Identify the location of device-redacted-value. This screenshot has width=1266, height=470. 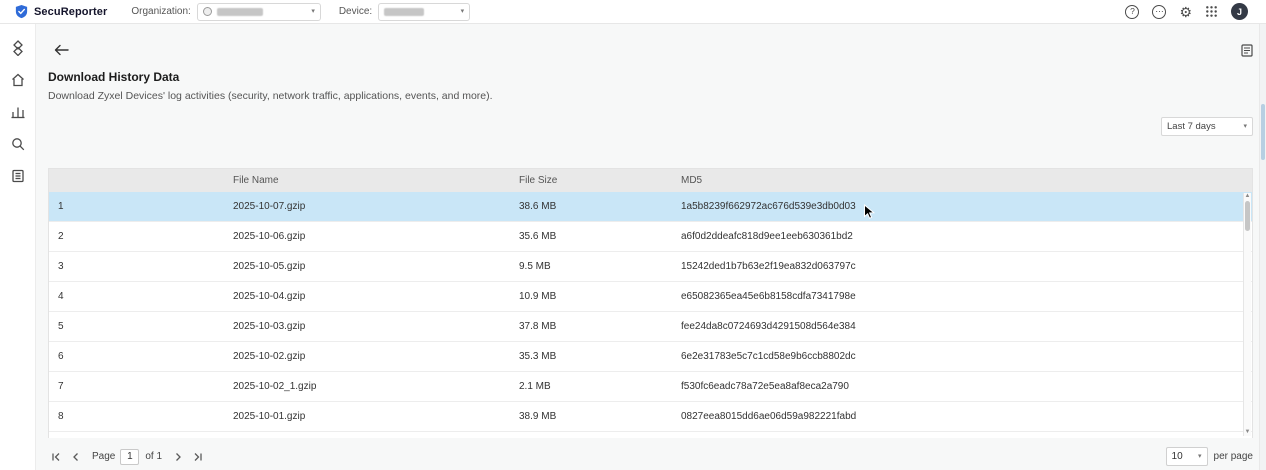
(404, 11).